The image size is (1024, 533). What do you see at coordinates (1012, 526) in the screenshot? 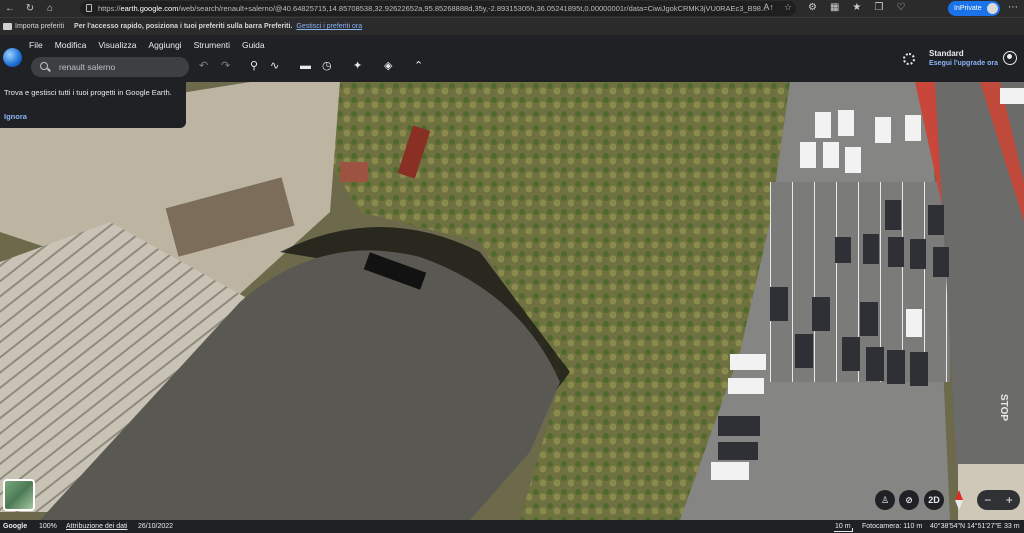
I see `elevation: 33 m` at bounding box center [1012, 526].